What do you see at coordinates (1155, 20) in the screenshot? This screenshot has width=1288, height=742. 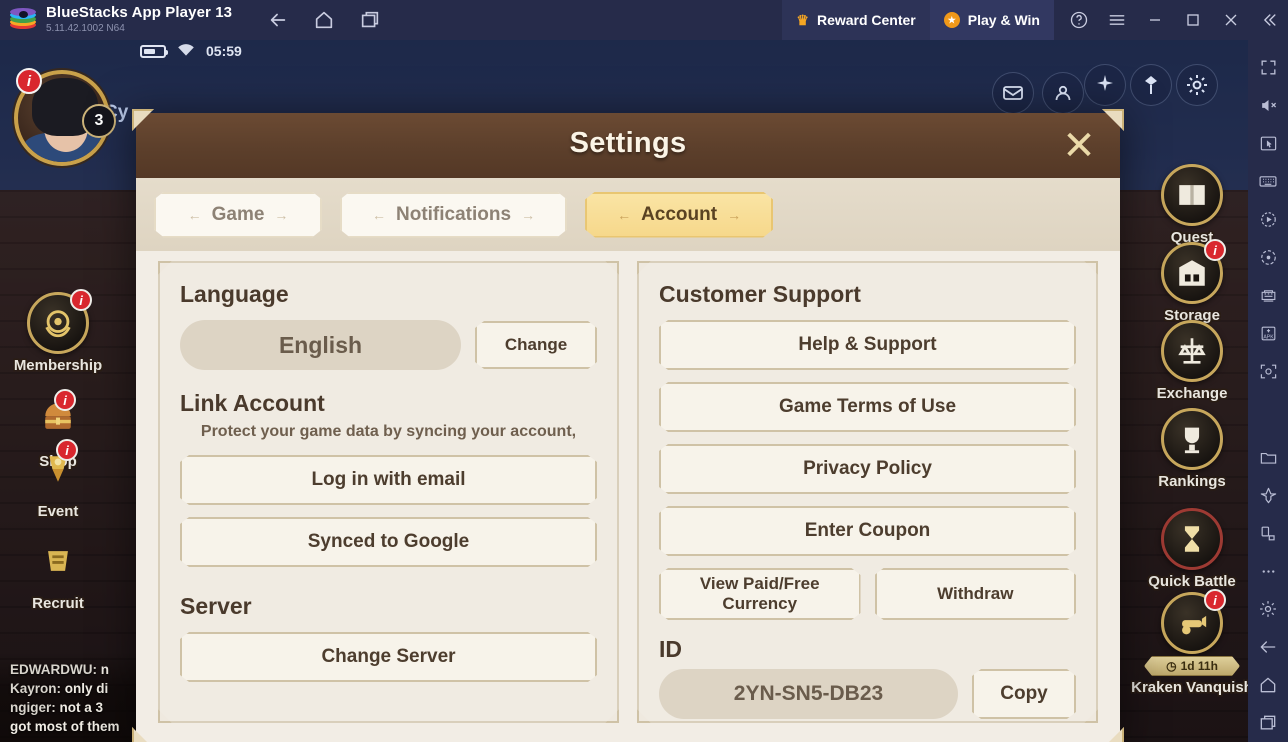 I see `minimize-icon` at bounding box center [1155, 20].